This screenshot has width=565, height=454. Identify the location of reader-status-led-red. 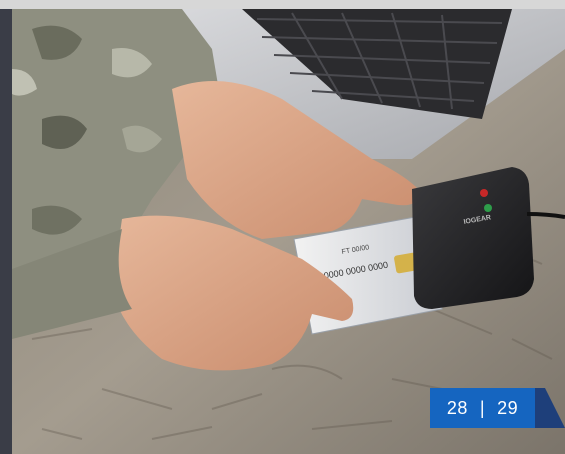
(484, 193).